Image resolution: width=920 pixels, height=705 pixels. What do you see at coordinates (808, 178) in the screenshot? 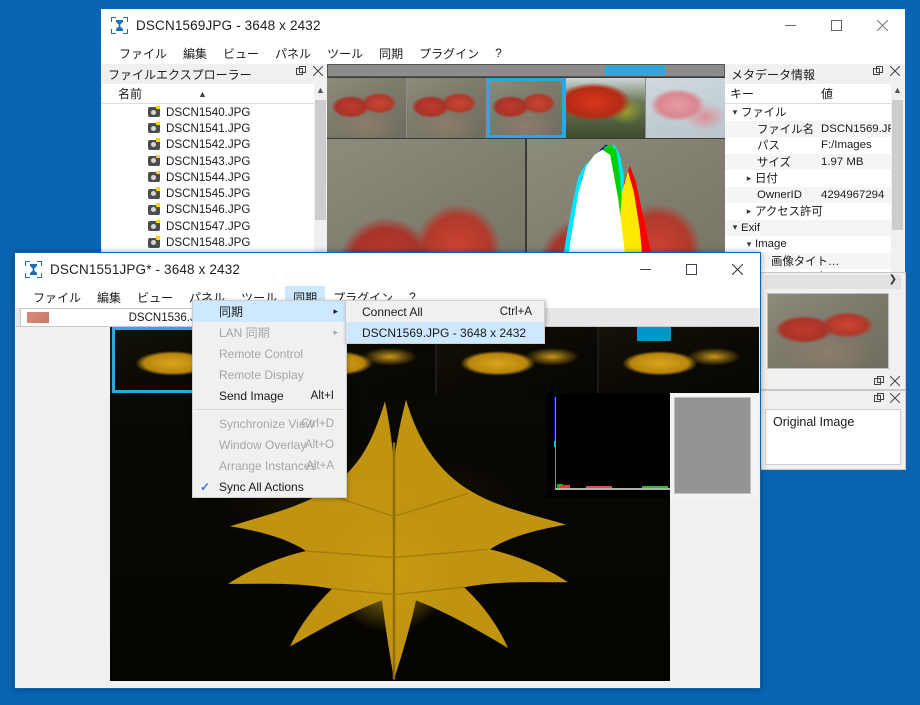
I see `table-row: ▸ 日付` at bounding box center [808, 178].